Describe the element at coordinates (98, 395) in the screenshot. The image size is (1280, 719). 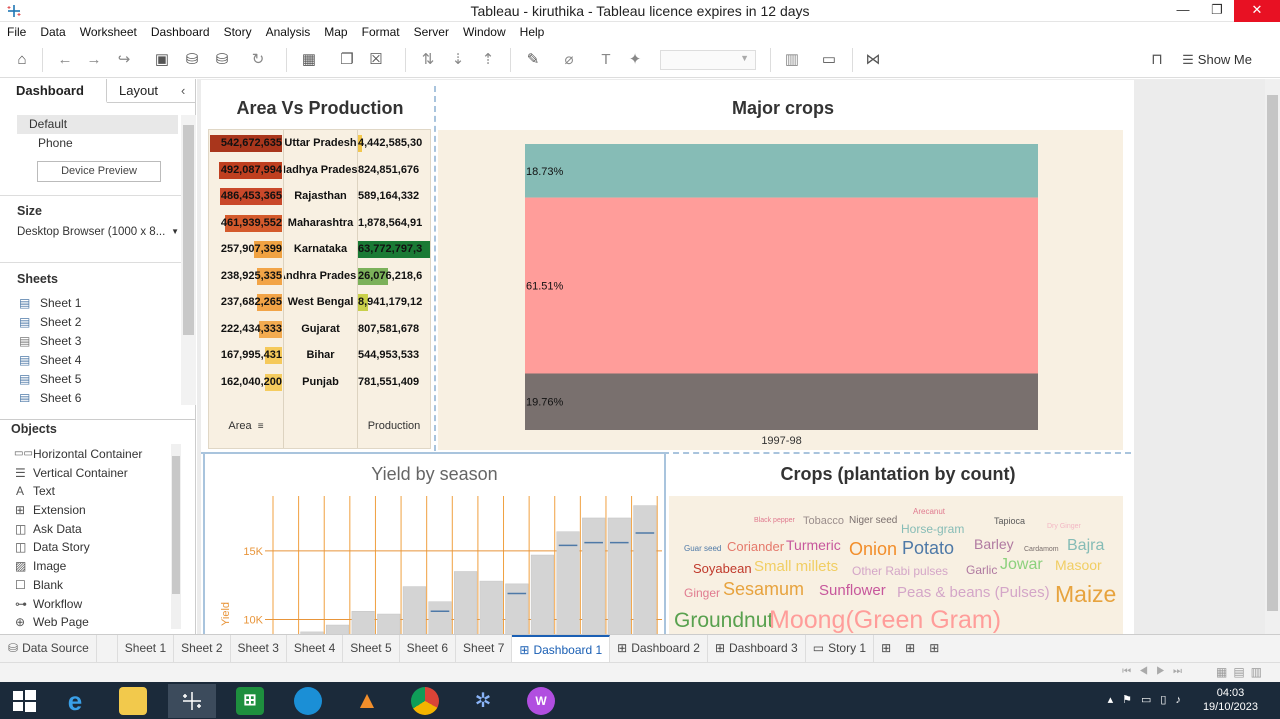
I see `sheet-list-item-6: ▤ Sheet 6` at that location.